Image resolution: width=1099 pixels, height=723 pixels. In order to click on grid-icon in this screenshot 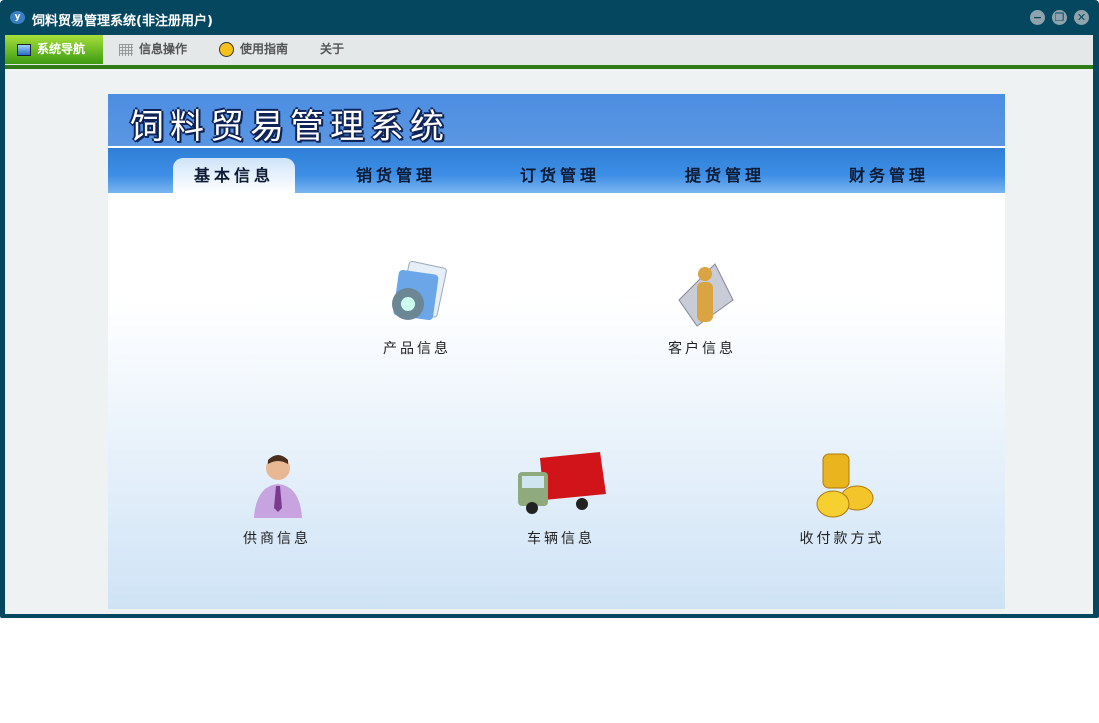, I will do `click(126, 49)`.